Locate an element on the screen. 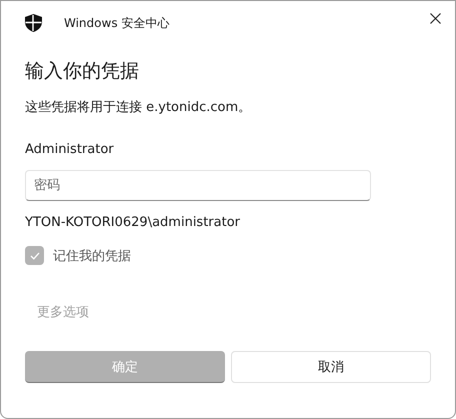 This screenshot has height=419, width=456. close-icon is located at coordinates (435, 18).